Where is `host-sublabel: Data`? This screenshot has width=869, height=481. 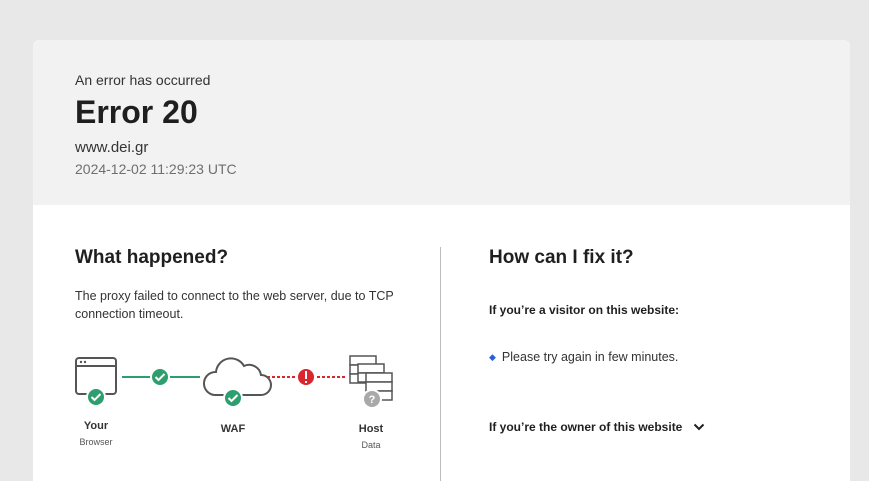 host-sublabel: Data is located at coordinates (371, 445).